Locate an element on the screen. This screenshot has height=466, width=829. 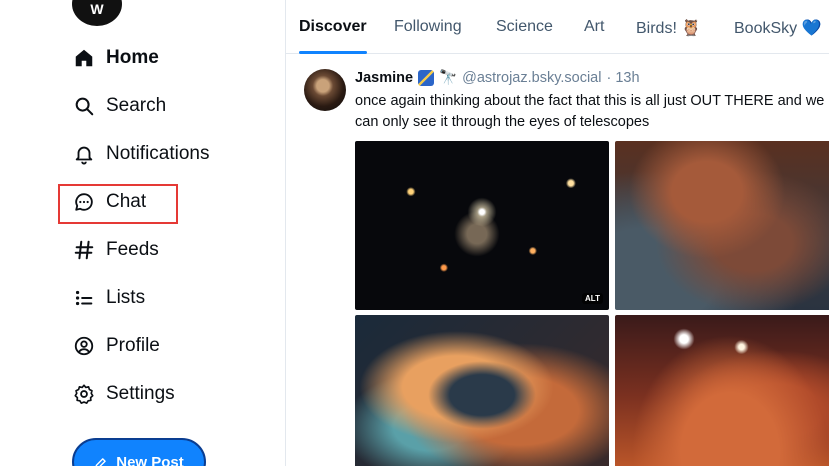
bell-icon is located at coordinates (84, 154).